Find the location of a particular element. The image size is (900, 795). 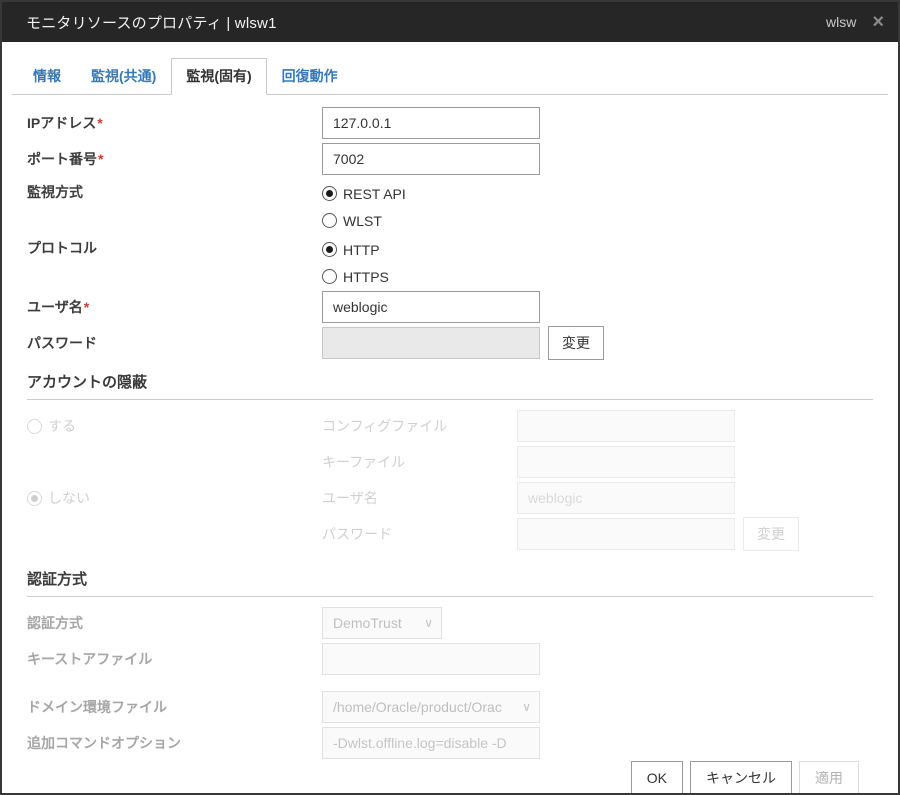

ok-button: OK is located at coordinates (656, 777).